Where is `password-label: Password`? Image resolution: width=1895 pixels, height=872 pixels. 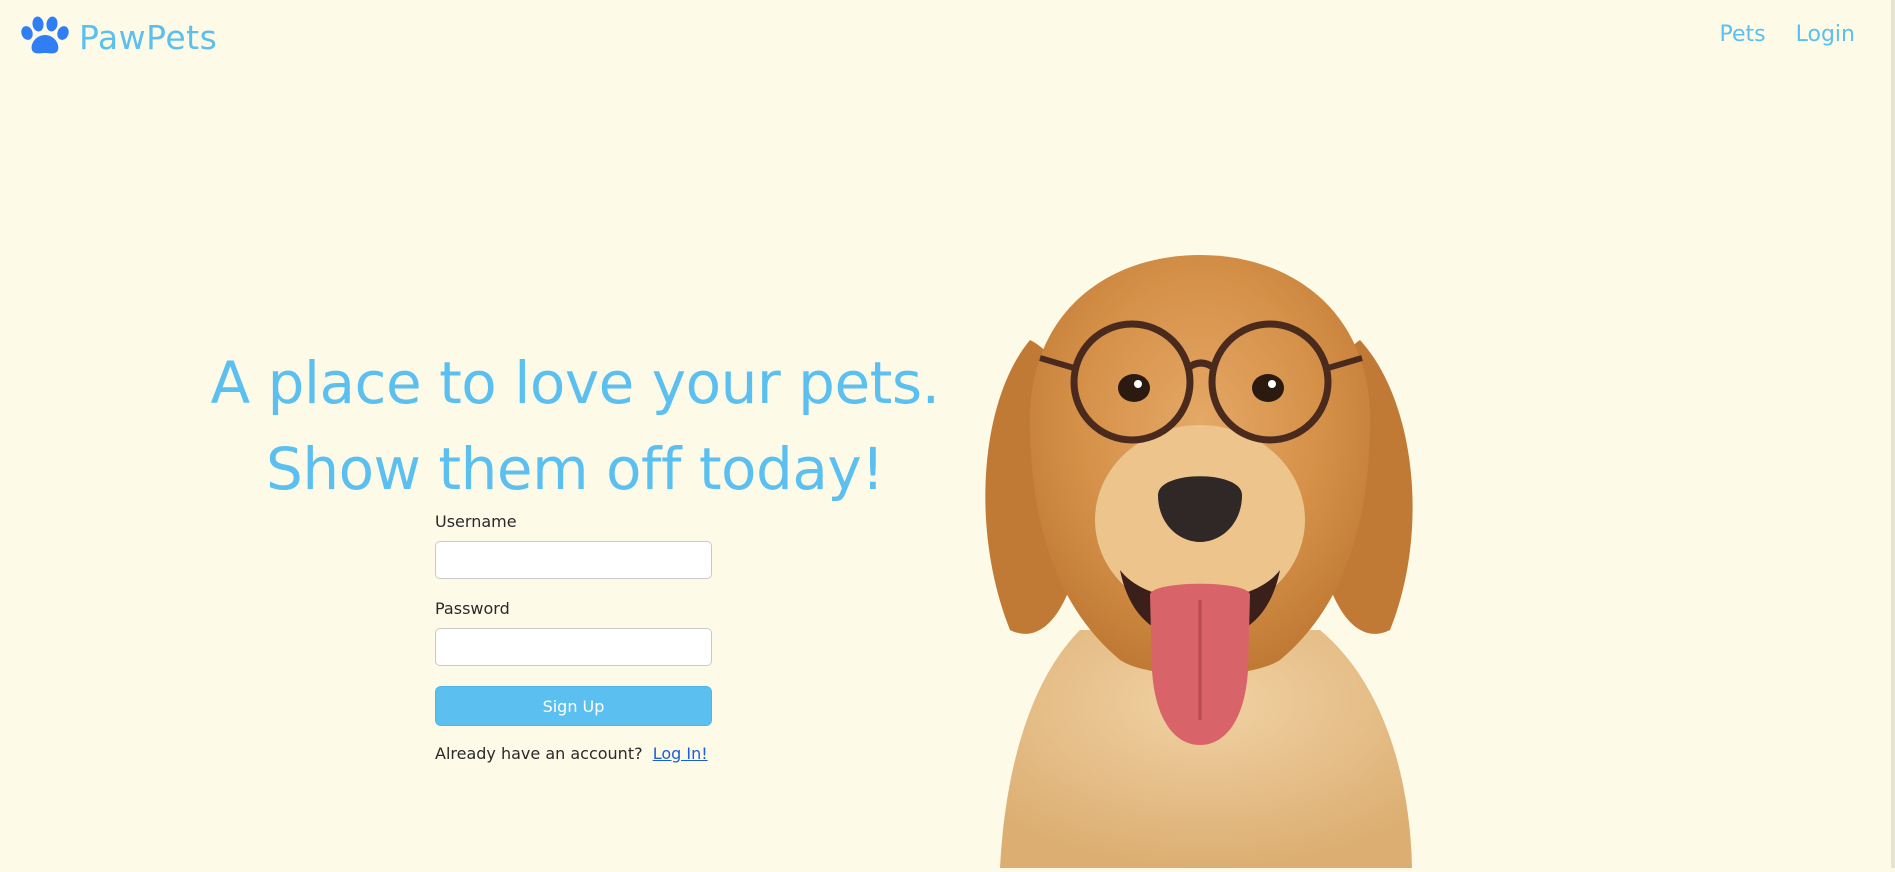 password-label: Password is located at coordinates (472, 608).